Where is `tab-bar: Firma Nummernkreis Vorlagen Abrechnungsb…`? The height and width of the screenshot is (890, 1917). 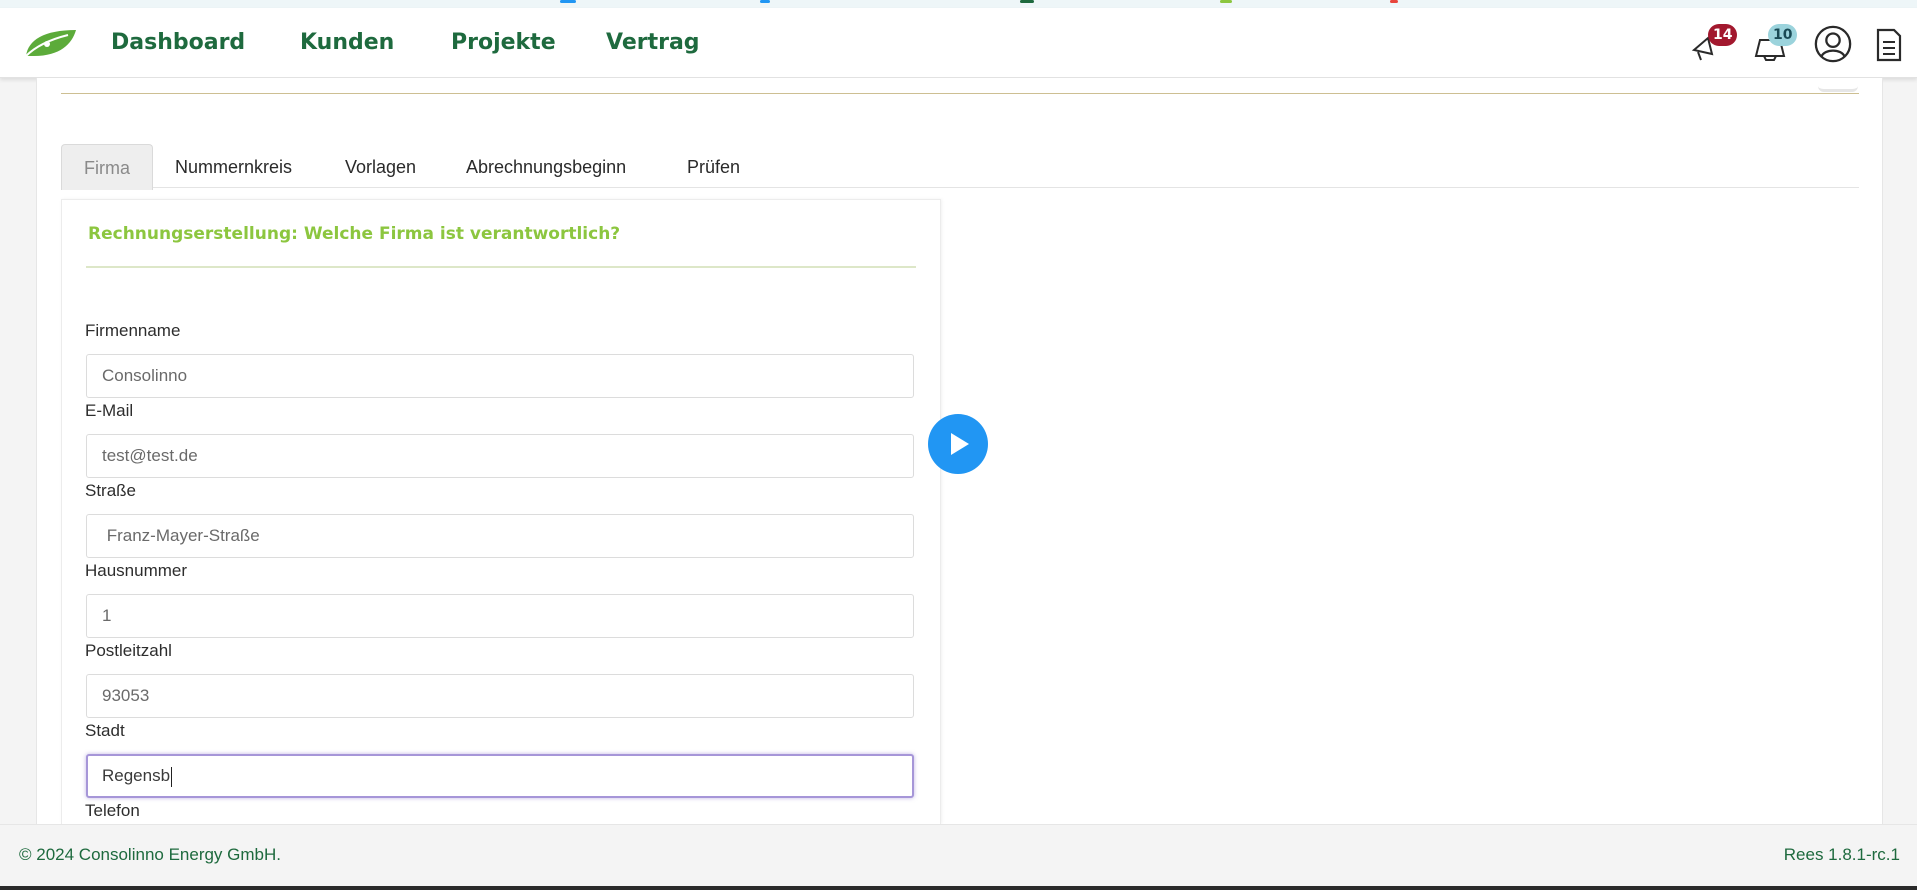
tab-bar: Firma Nummernkreis Vorlagen Abrechnungsb… is located at coordinates (960, 167).